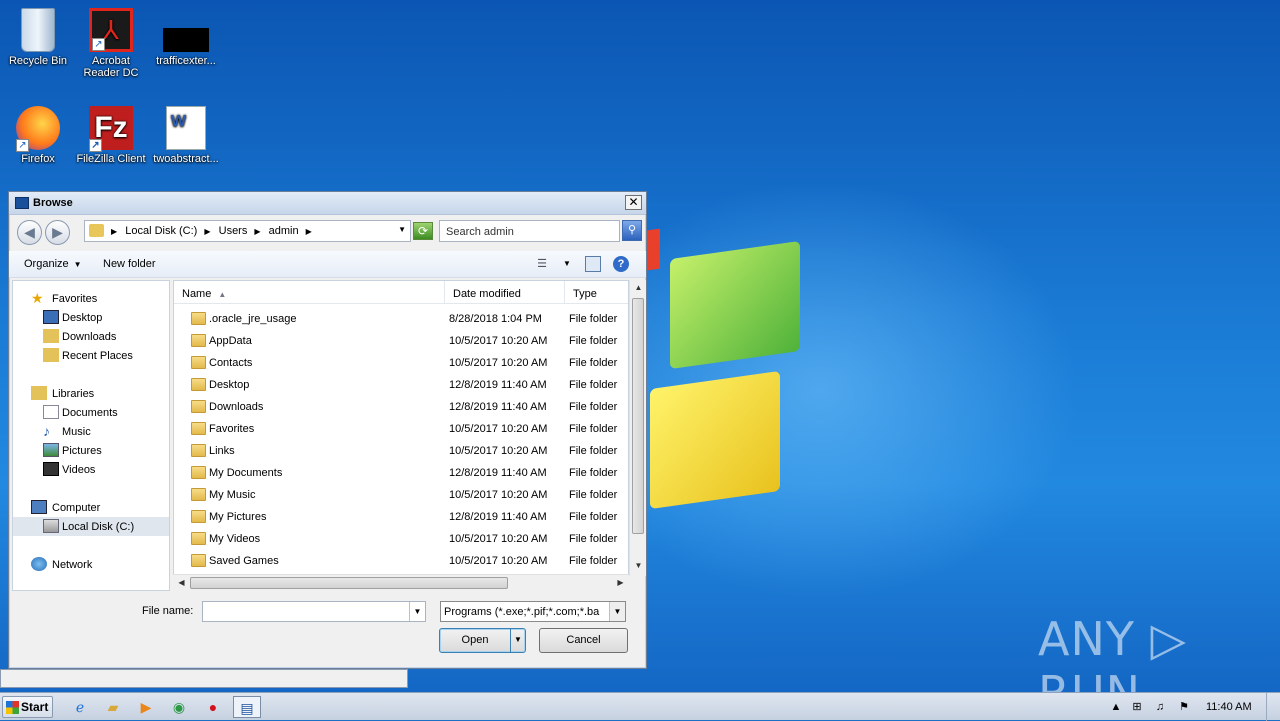 This screenshot has width=1280, height=721. Describe the element at coordinates (111, 135) in the screenshot. I see `desktop-icon-filezilla: Fz ↗ FileZilla Client` at that location.